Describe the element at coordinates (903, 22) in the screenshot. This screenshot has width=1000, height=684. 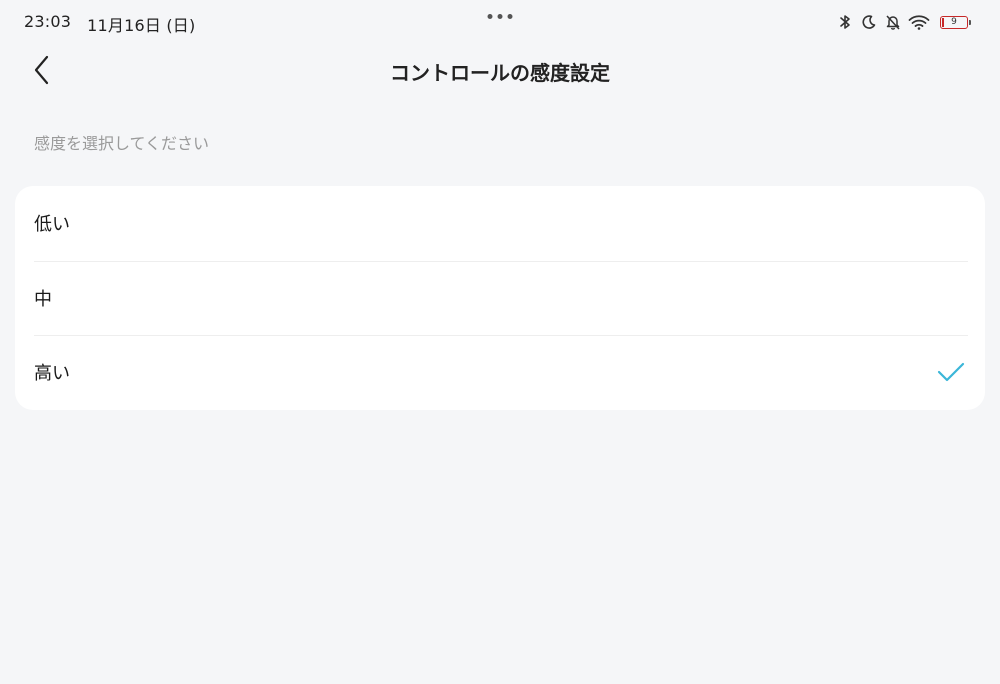
I see `status-icons: 9` at that location.